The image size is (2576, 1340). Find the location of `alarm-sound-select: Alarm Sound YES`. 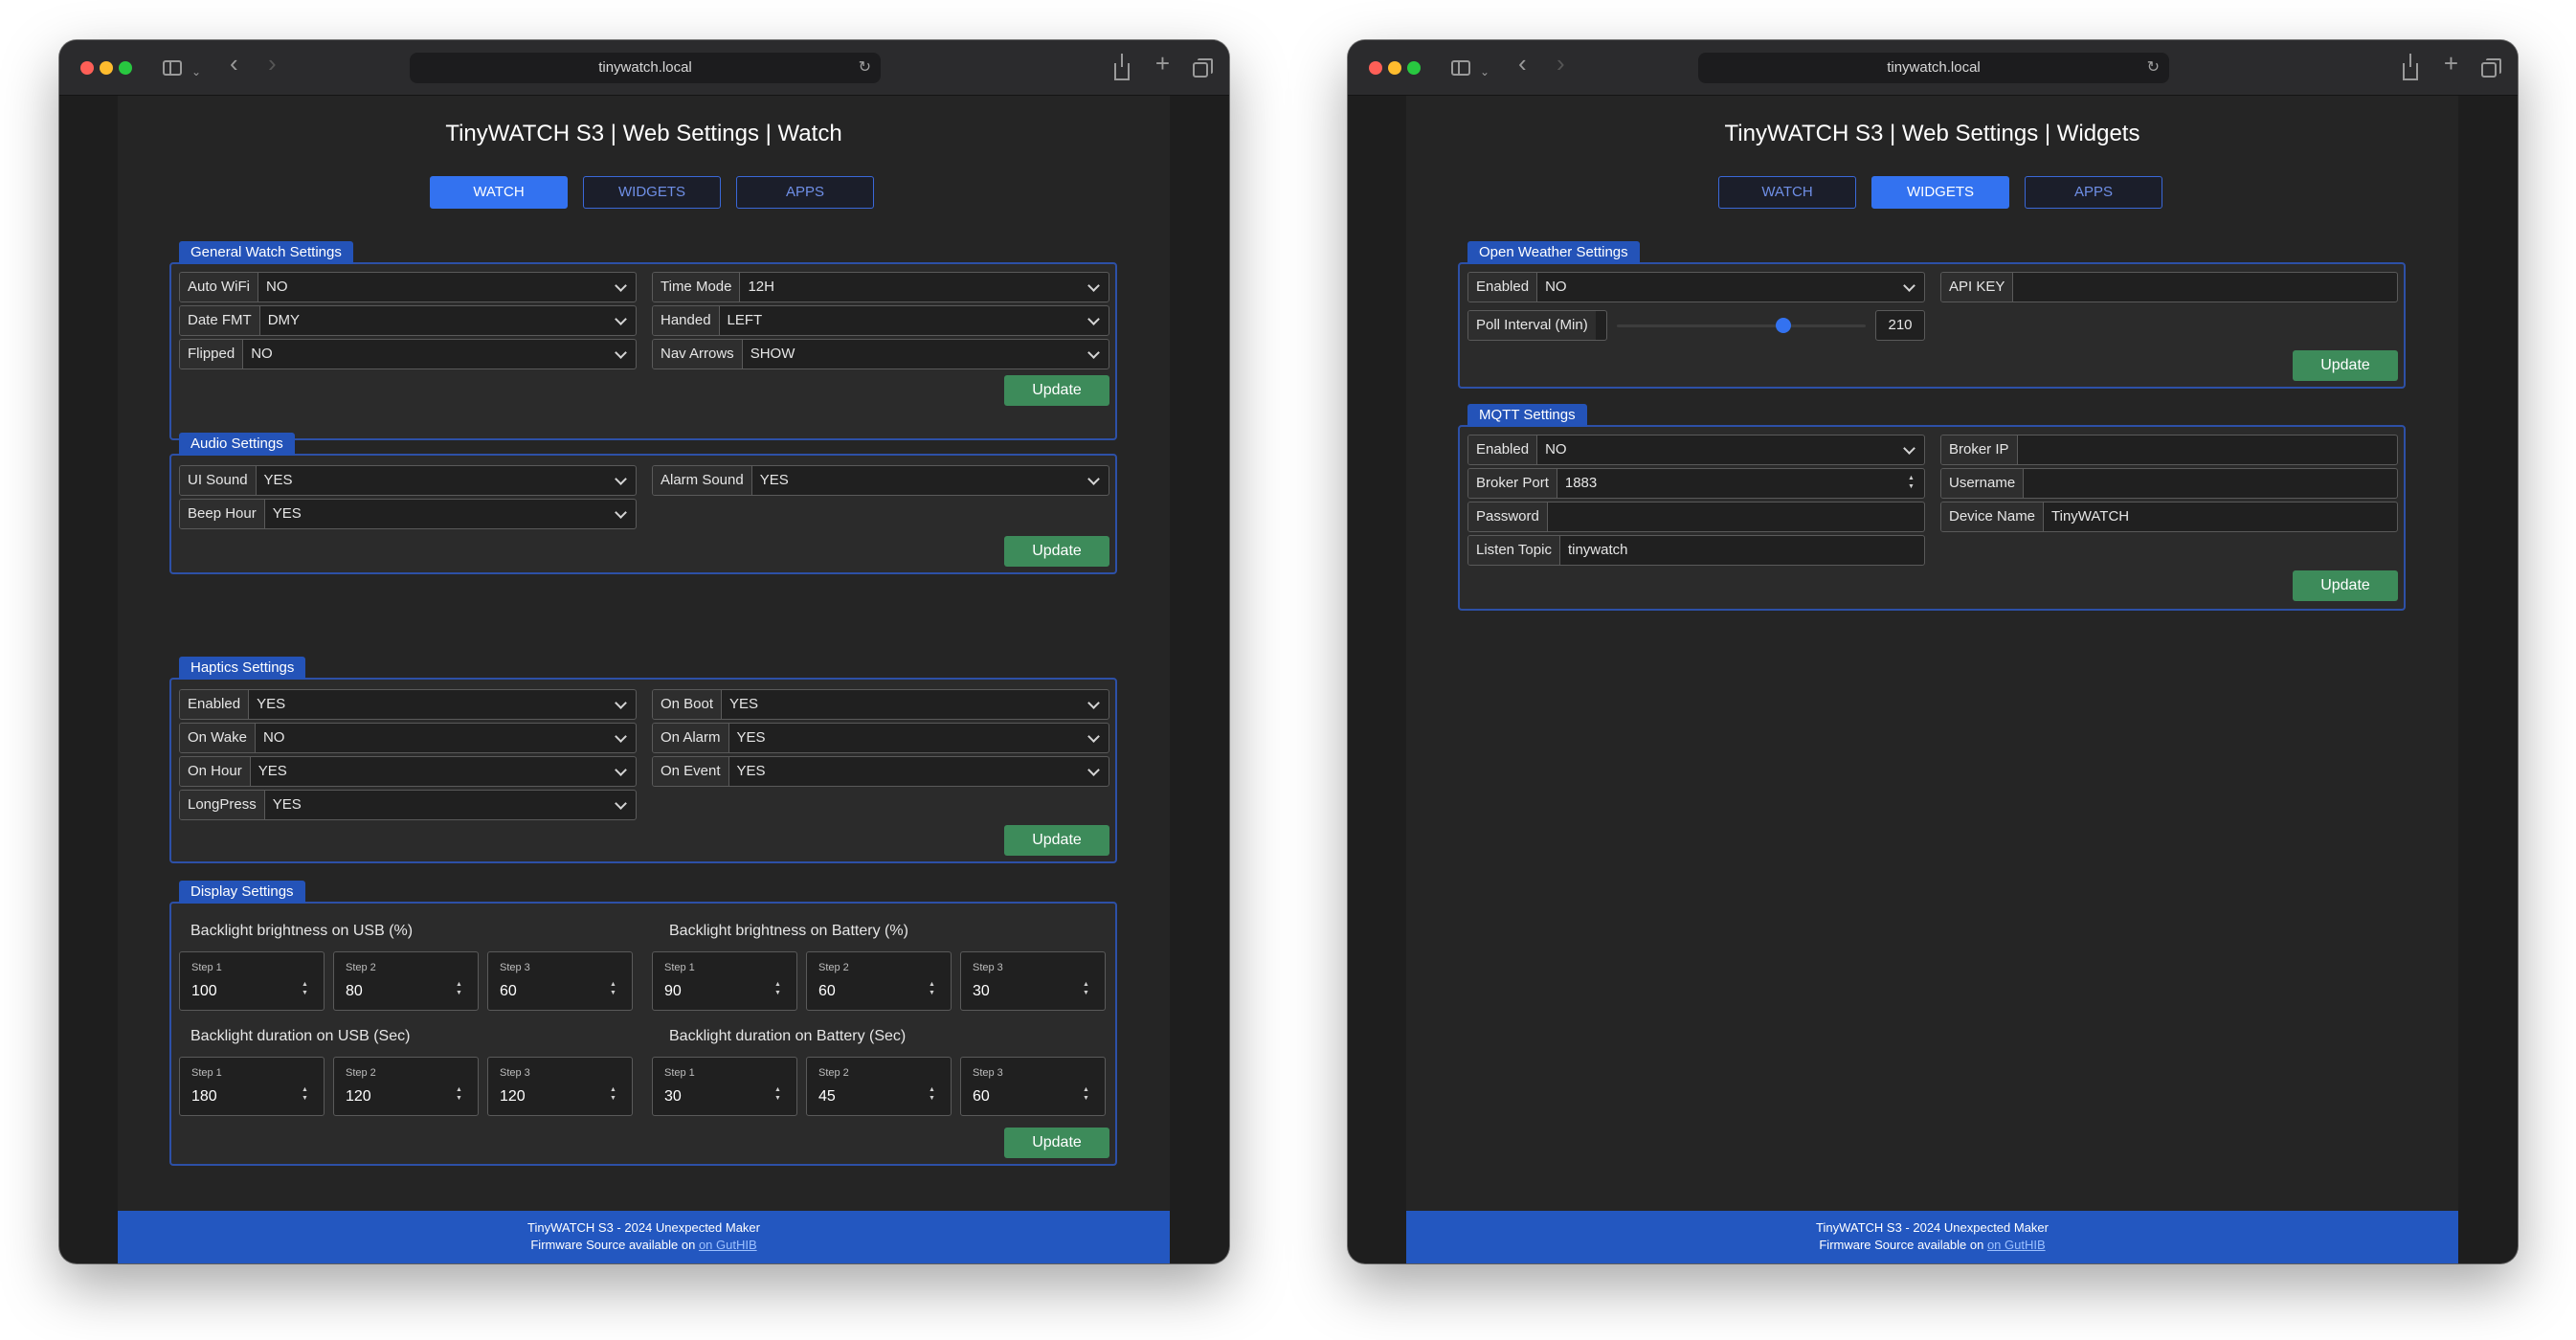

alarm-sound-select: Alarm Sound YES is located at coordinates (881, 480).